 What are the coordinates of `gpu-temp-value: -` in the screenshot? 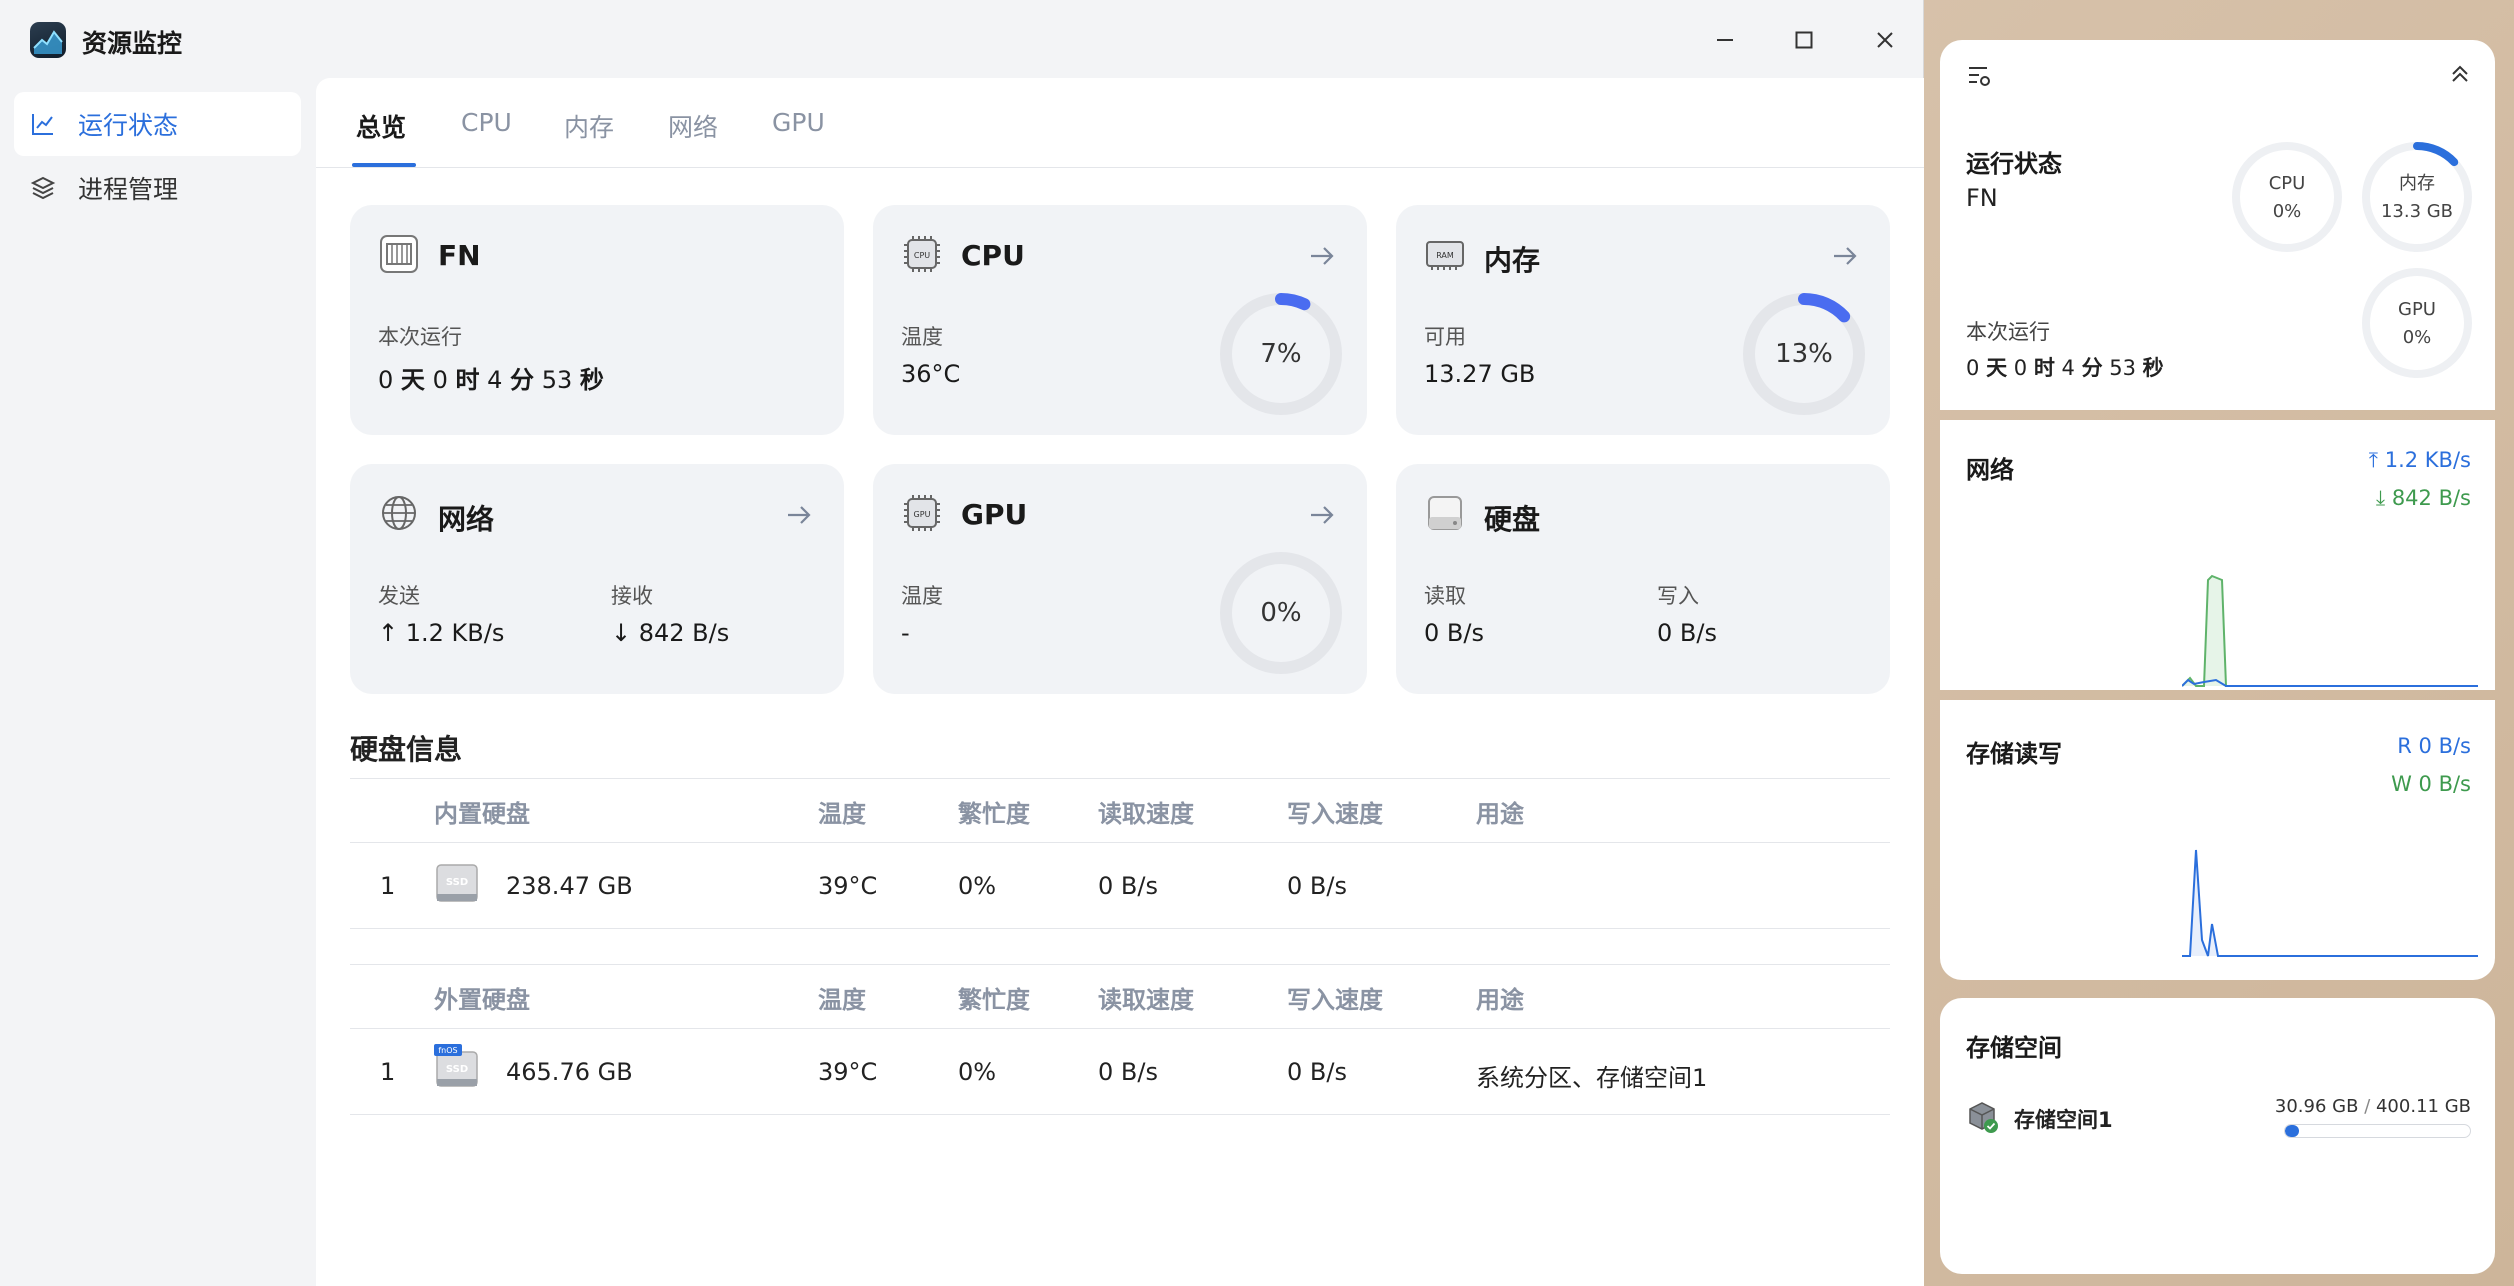 It's located at (905, 633).